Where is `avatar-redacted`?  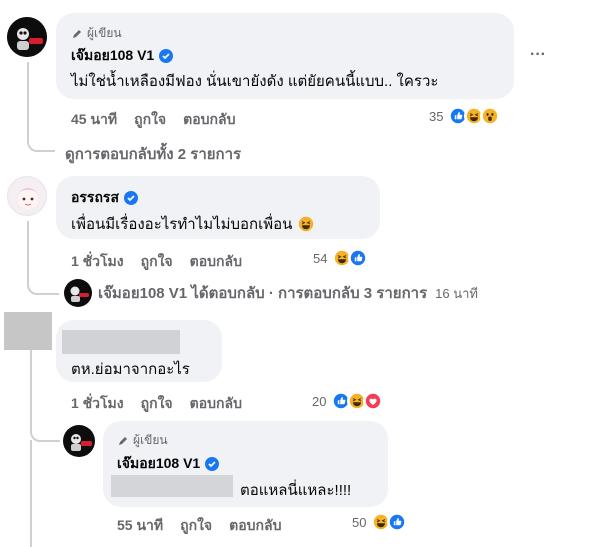 avatar-redacted is located at coordinates (28, 331).